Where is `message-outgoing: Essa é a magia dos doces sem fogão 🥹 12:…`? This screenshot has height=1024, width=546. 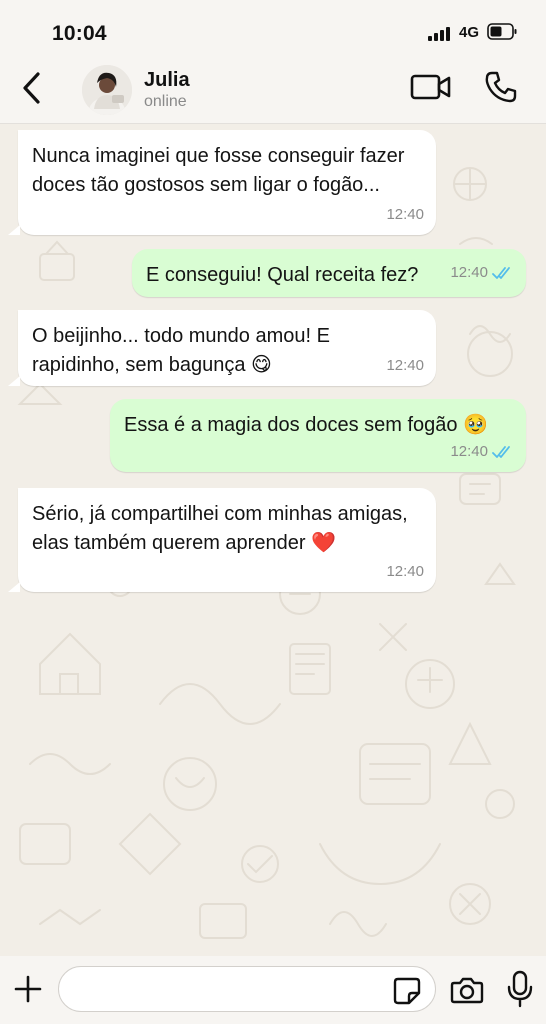 message-outgoing: Essa é a magia dos doces sem fogão 🥹 12:… is located at coordinates (318, 435).